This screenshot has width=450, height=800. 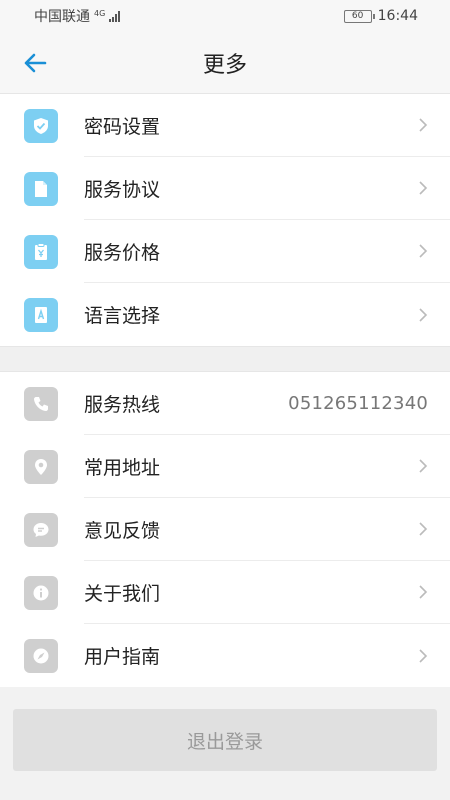 I want to click on battery-icon: 60, so click(x=359, y=16).